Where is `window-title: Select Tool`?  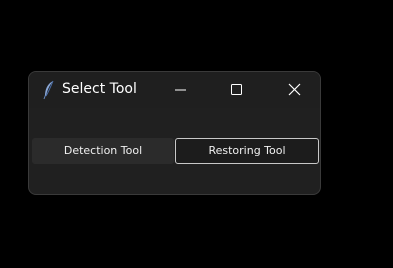 window-title: Select Tool is located at coordinates (99, 89).